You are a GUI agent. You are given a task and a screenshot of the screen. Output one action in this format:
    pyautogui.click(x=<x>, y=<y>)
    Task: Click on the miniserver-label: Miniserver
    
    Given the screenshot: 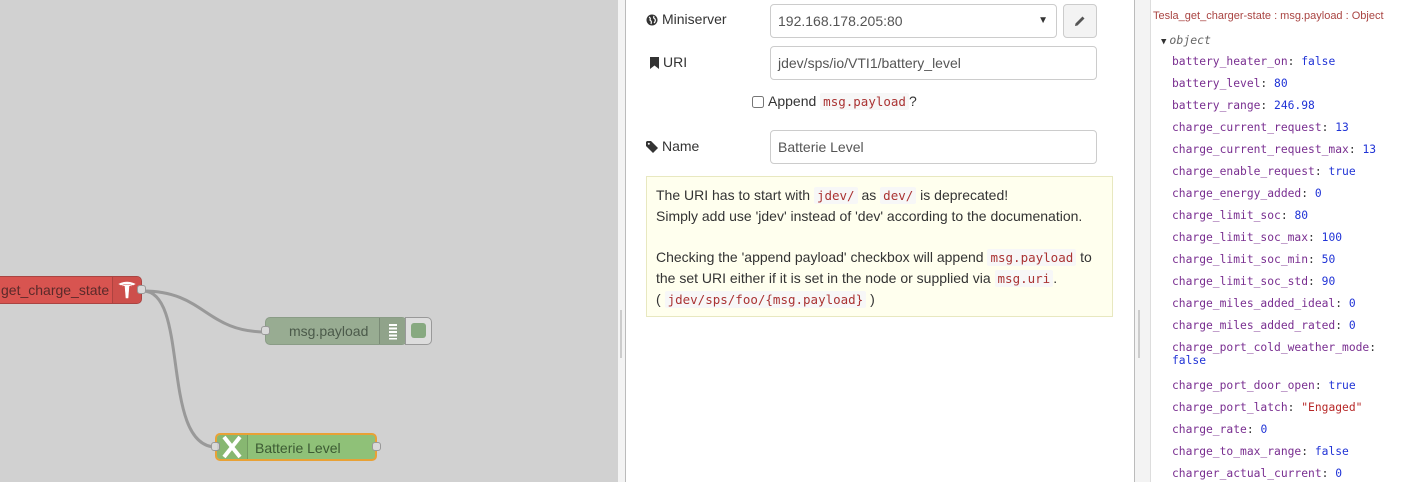 What is the action you would take?
    pyautogui.click(x=686, y=19)
    